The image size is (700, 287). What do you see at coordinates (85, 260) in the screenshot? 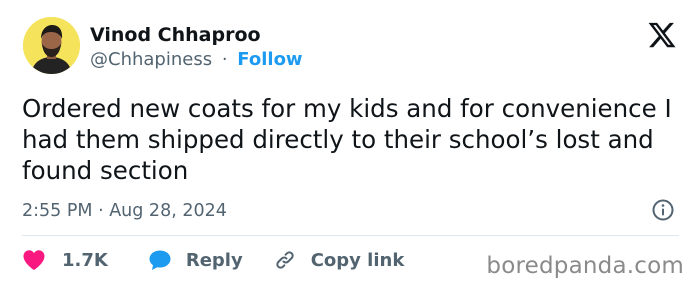
I see `like-count: 1.7K` at bounding box center [85, 260].